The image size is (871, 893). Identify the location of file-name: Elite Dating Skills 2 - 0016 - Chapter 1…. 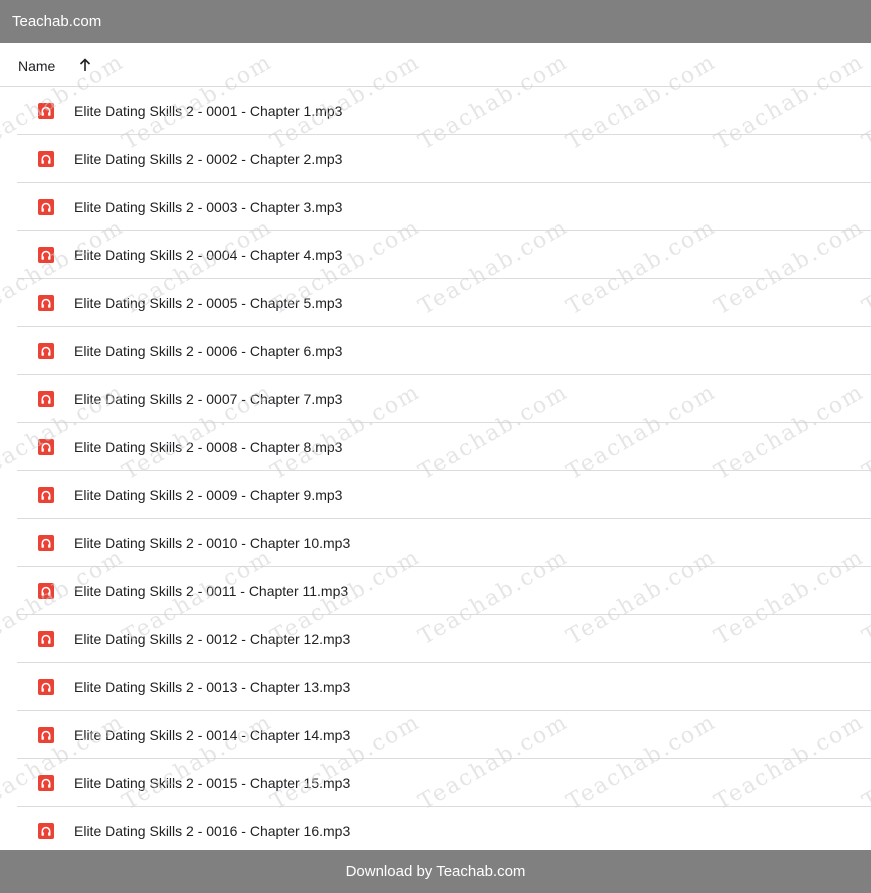
(212, 831).